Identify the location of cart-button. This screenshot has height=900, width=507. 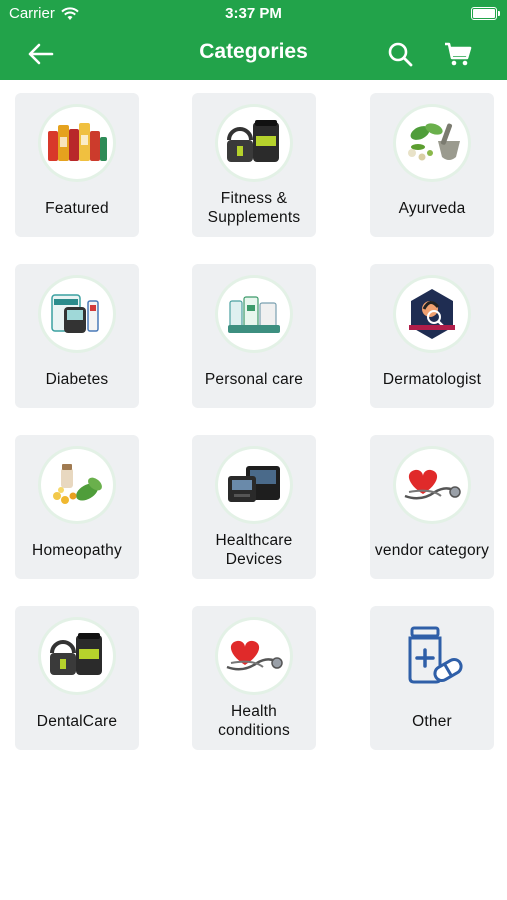
(458, 54).